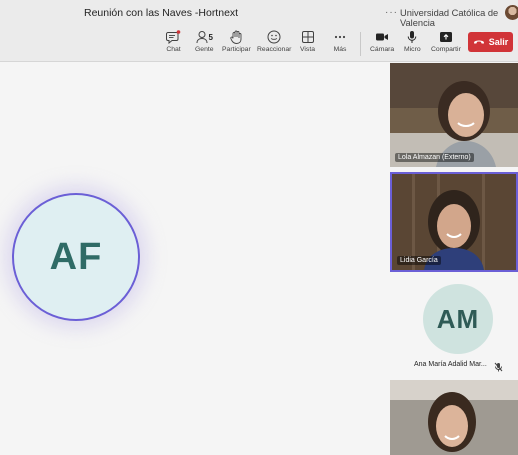 Image resolution: width=518 pixels, height=455 pixels. What do you see at coordinates (308, 37) in the screenshot?
I see `grid-icon` at bounding box center [308, 37].